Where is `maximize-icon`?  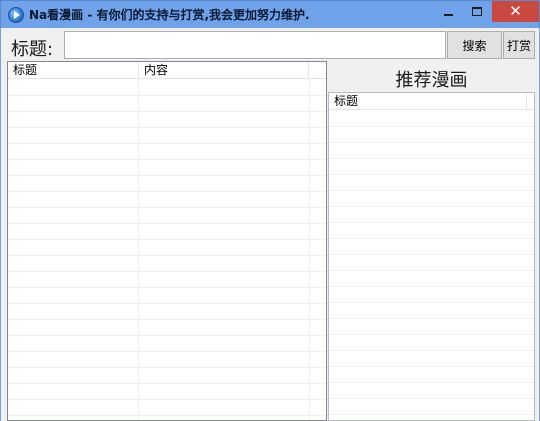 maximize-icon is located at coordinates (477, 11).